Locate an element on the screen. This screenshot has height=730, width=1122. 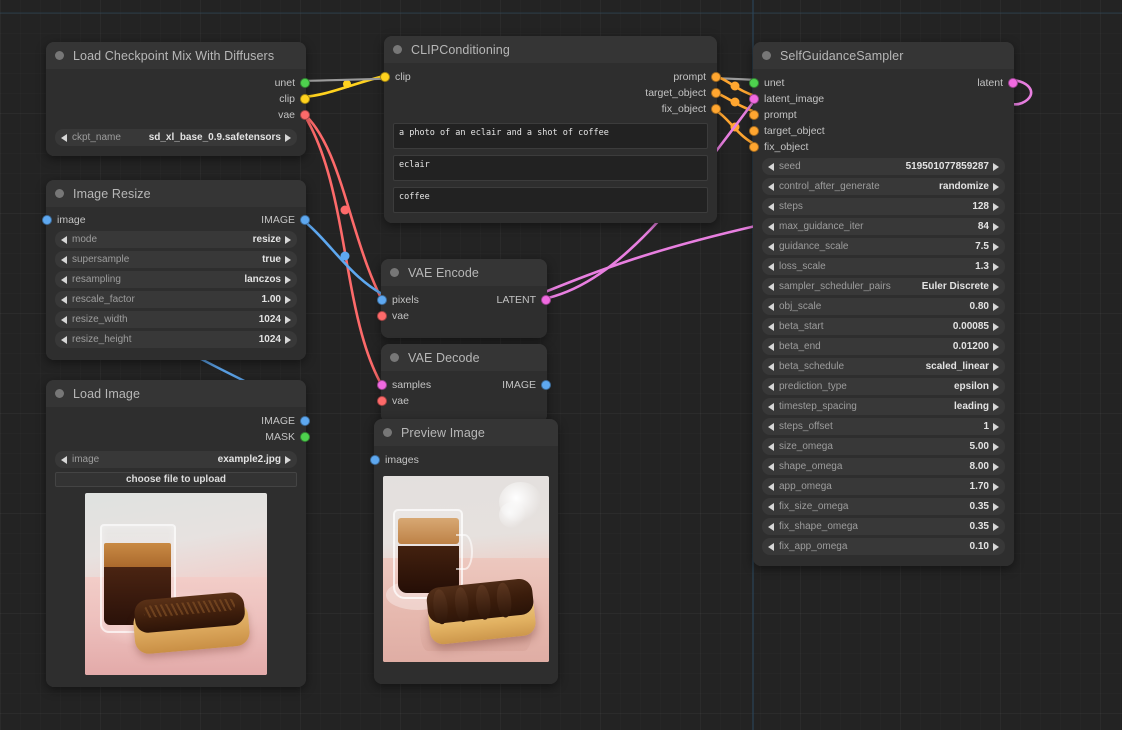
widget-prediction-type: prediction_type epsilon is located at coordinates (883, 386).